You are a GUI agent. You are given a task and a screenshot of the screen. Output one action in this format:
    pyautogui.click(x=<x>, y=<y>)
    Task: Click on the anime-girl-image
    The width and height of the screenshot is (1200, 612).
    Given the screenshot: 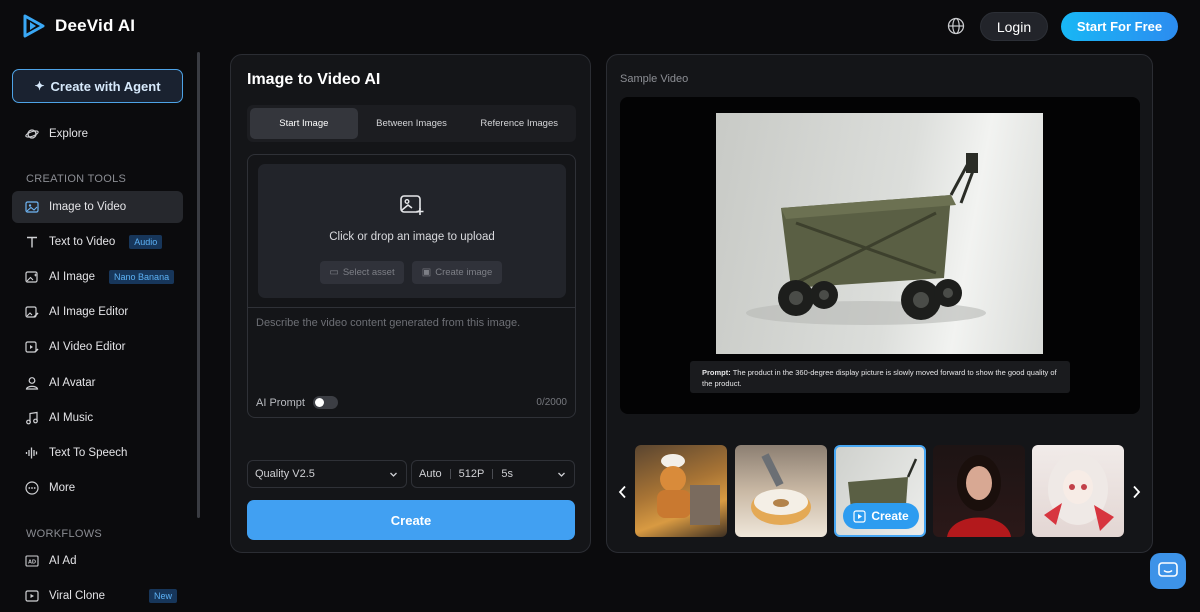 What is the action you would take?
    pyautogui.click(x=1079, y=492)
    